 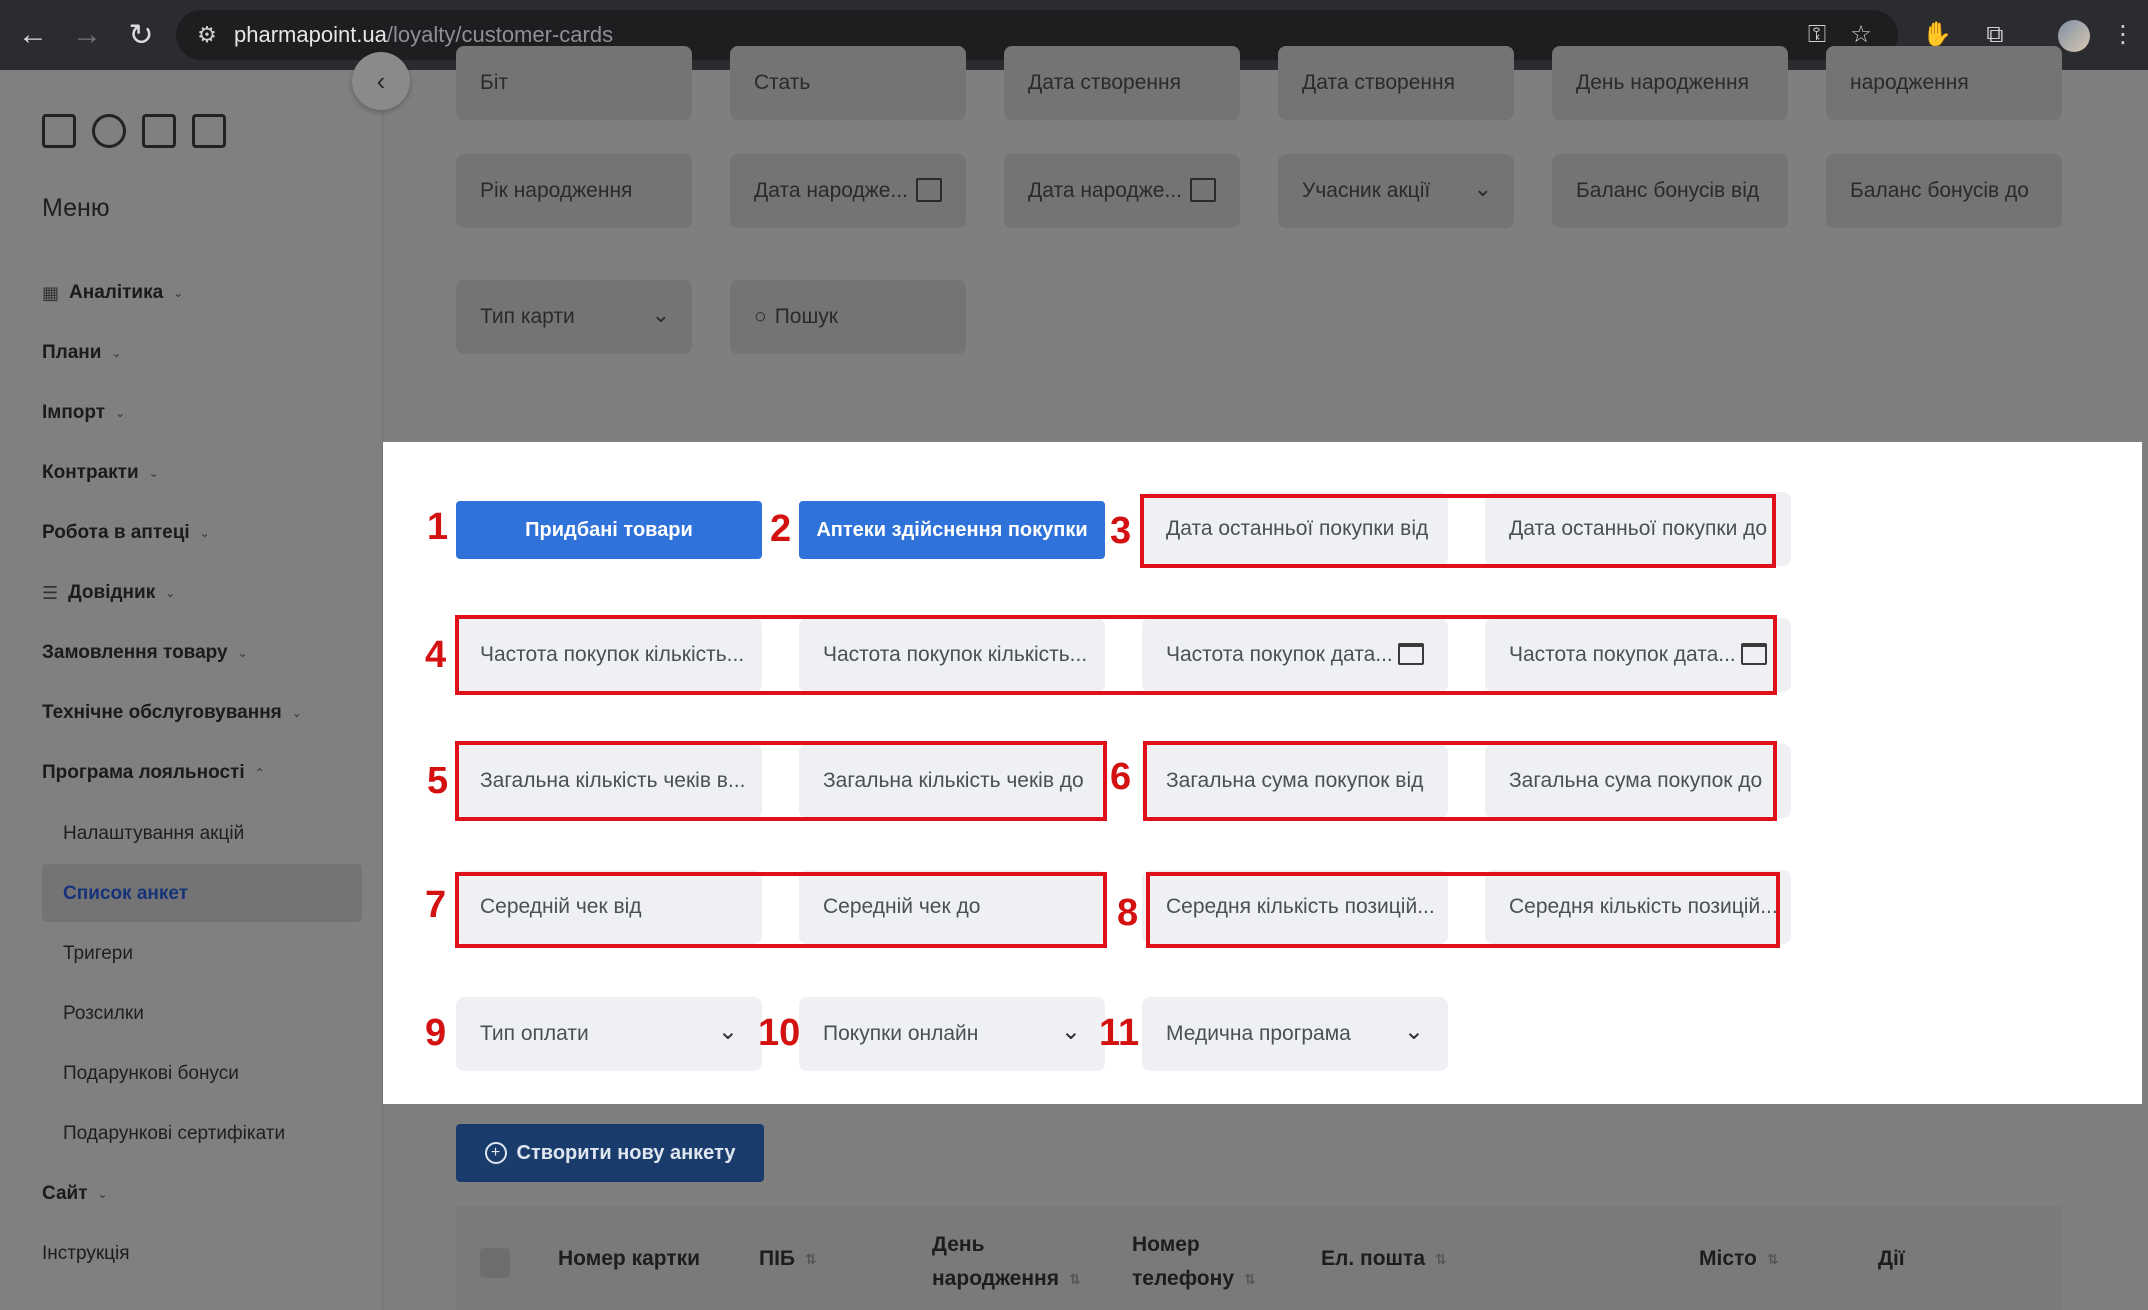 I want to click on purchase-pharmacies-button: Аптеки здійснення покупки, so click(x=952, y=530).